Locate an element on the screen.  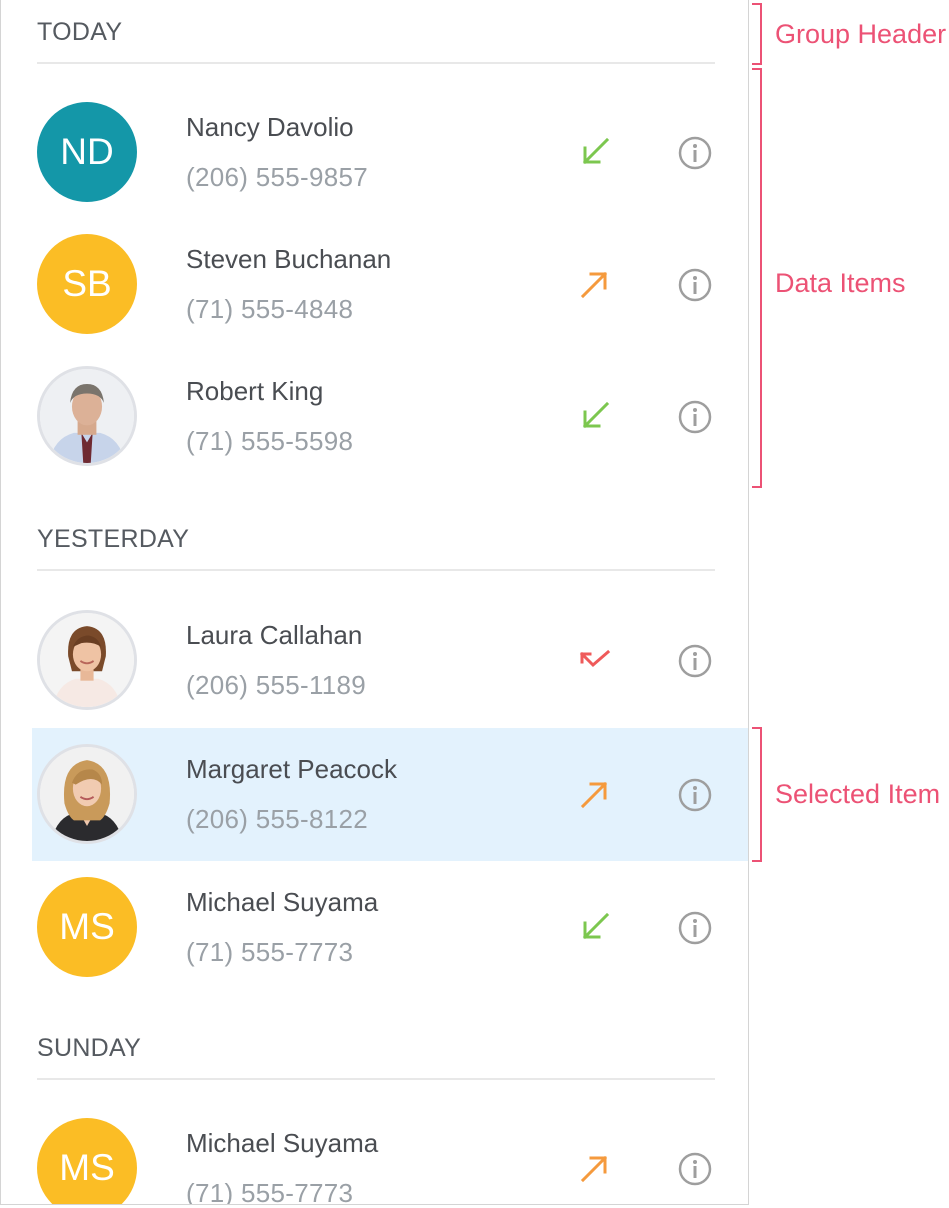
contact-phone: (206) 555-9857 is located at coordinates (277, 177).